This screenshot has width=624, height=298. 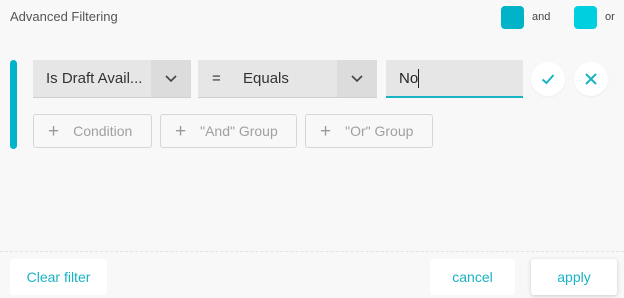 I want to click on cancel-button: cancel, so click(x=472, y=277).